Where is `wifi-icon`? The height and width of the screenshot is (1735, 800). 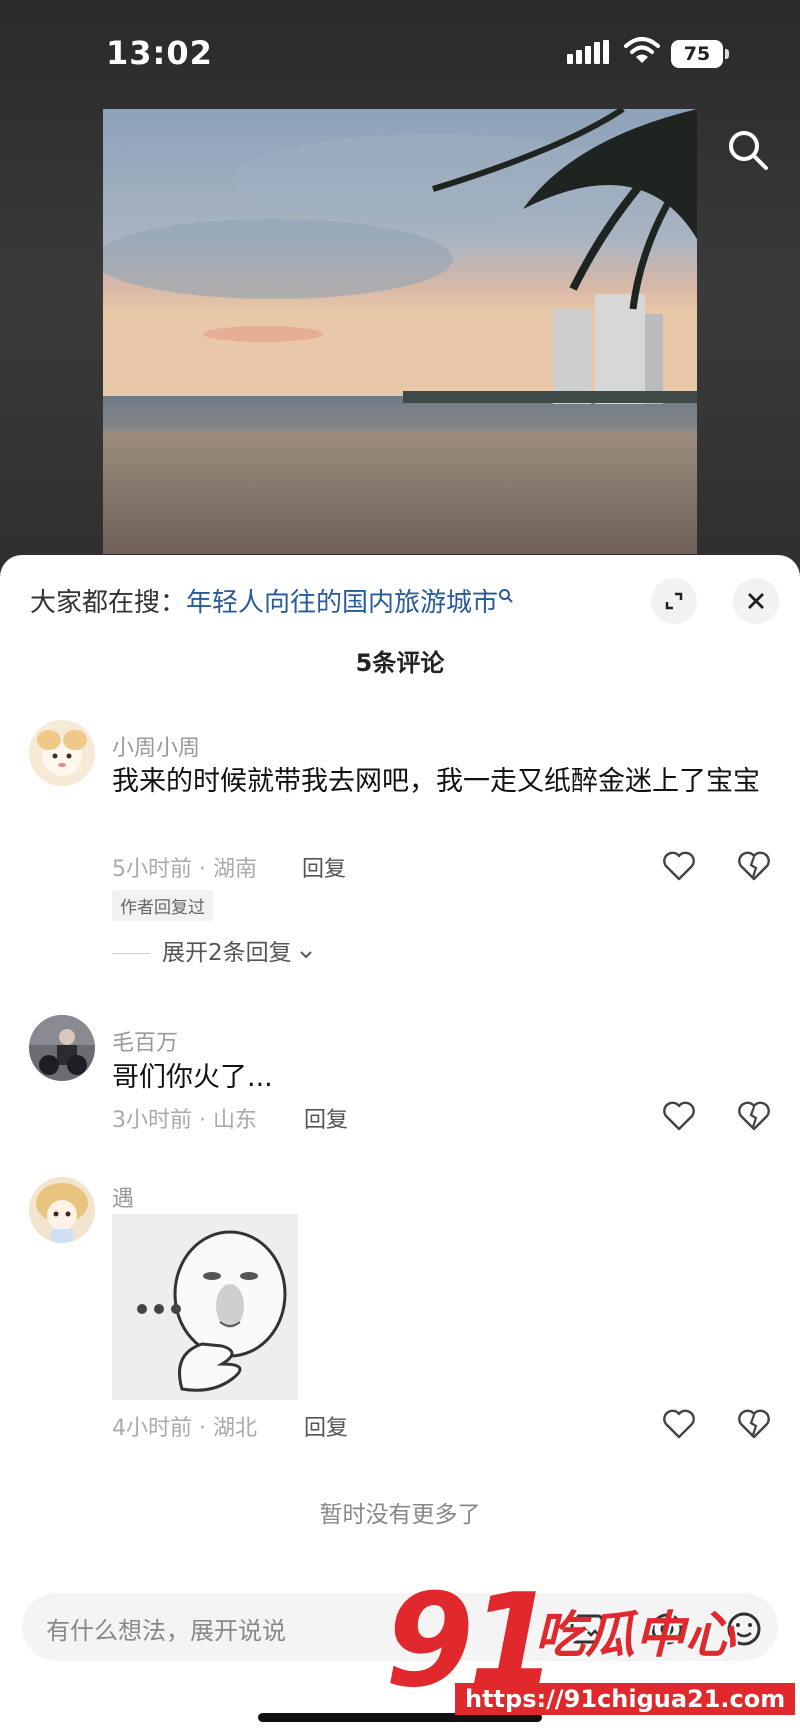 wifi-icon is located at coordinates (642, 50).